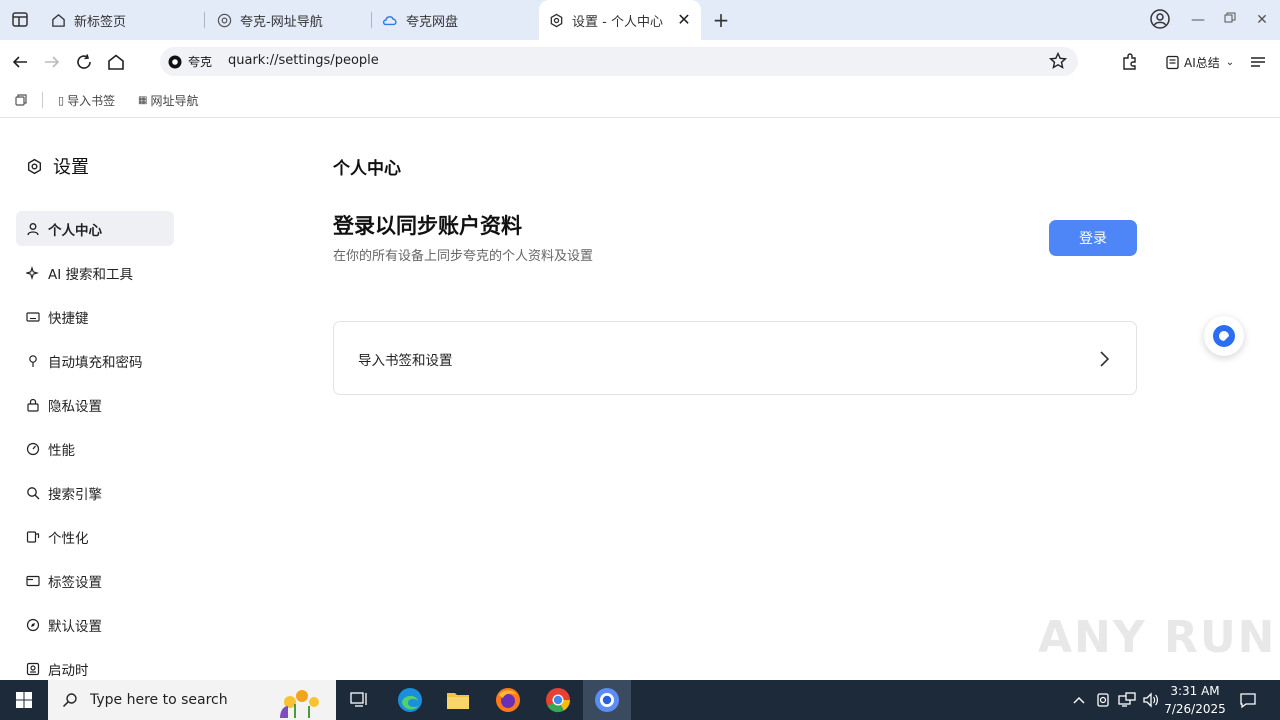 This screenshot has height=720, width=1280. What do you see at coordinates (33, 581) in the screenshot?
I see `tab-icon` at bounding box center [33, 581].